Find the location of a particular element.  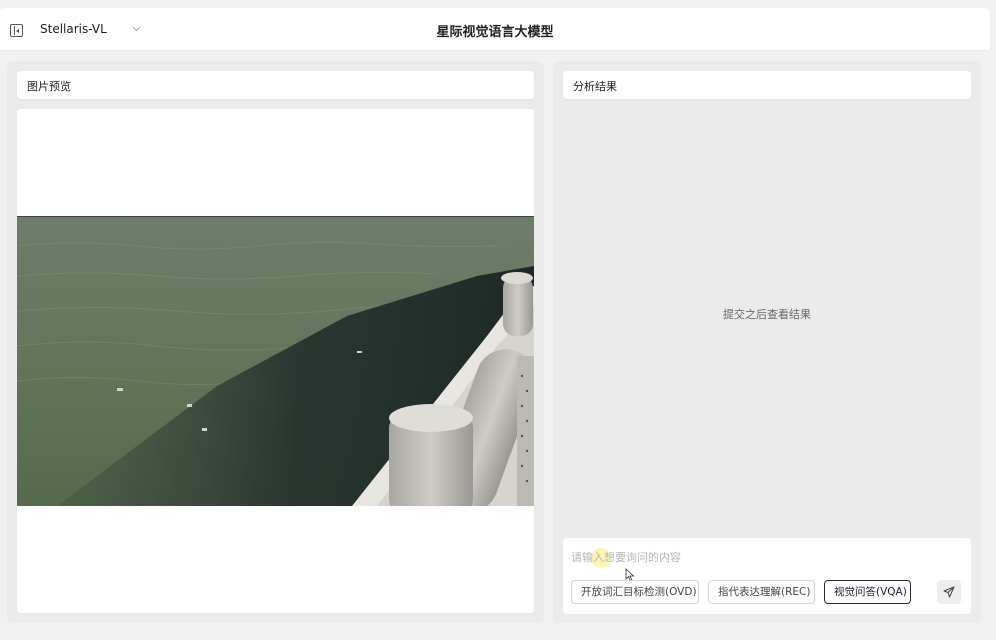

send-button is located at coordinates (949, 592).